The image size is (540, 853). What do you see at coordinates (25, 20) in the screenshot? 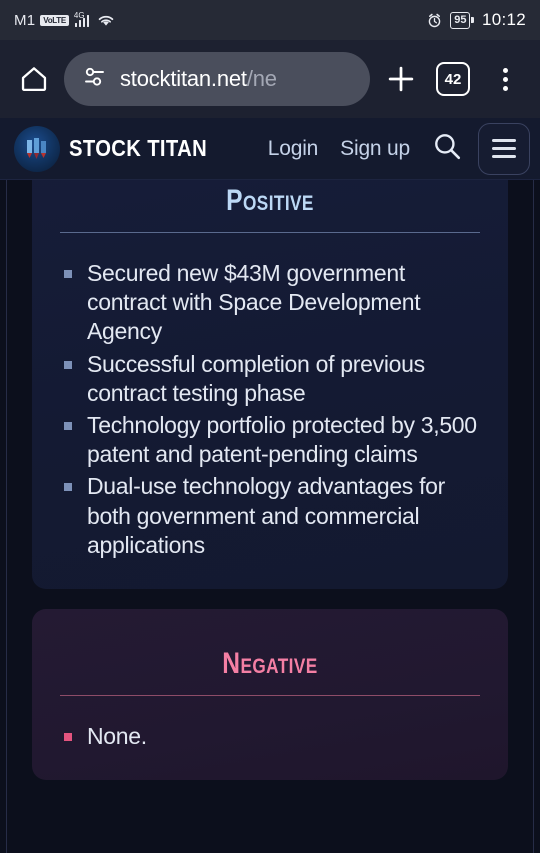
I see `carrier-label: M1` at bounding box center [25, 20].